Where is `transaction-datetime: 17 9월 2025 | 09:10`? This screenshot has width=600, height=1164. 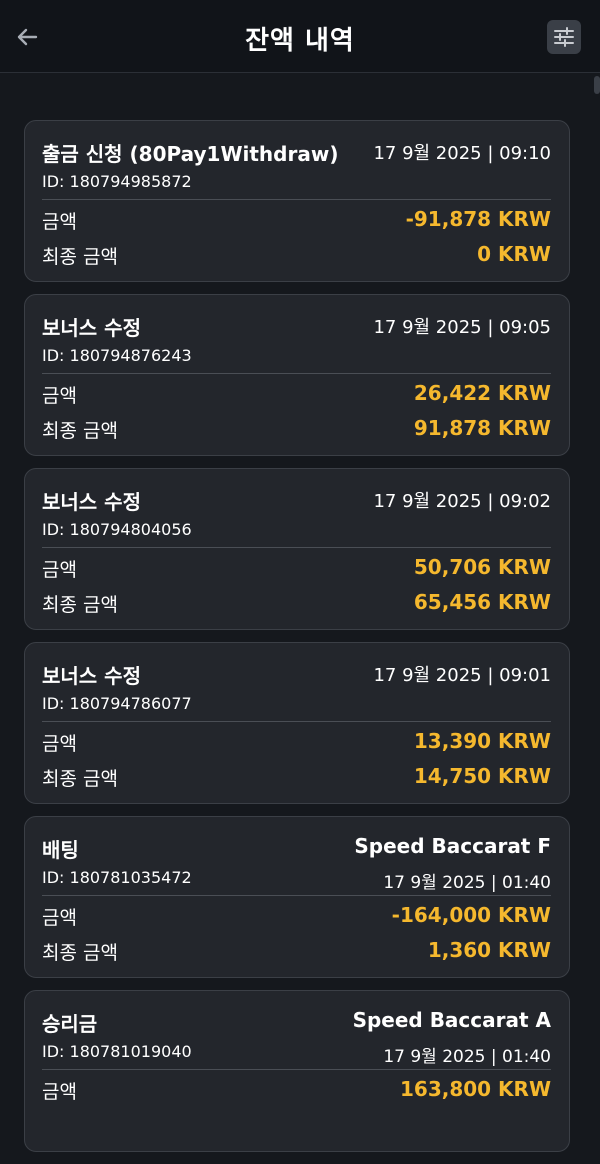 transaction-datetime: 17 9월 2025 | 09:10 is located at coordinates (462, 153).